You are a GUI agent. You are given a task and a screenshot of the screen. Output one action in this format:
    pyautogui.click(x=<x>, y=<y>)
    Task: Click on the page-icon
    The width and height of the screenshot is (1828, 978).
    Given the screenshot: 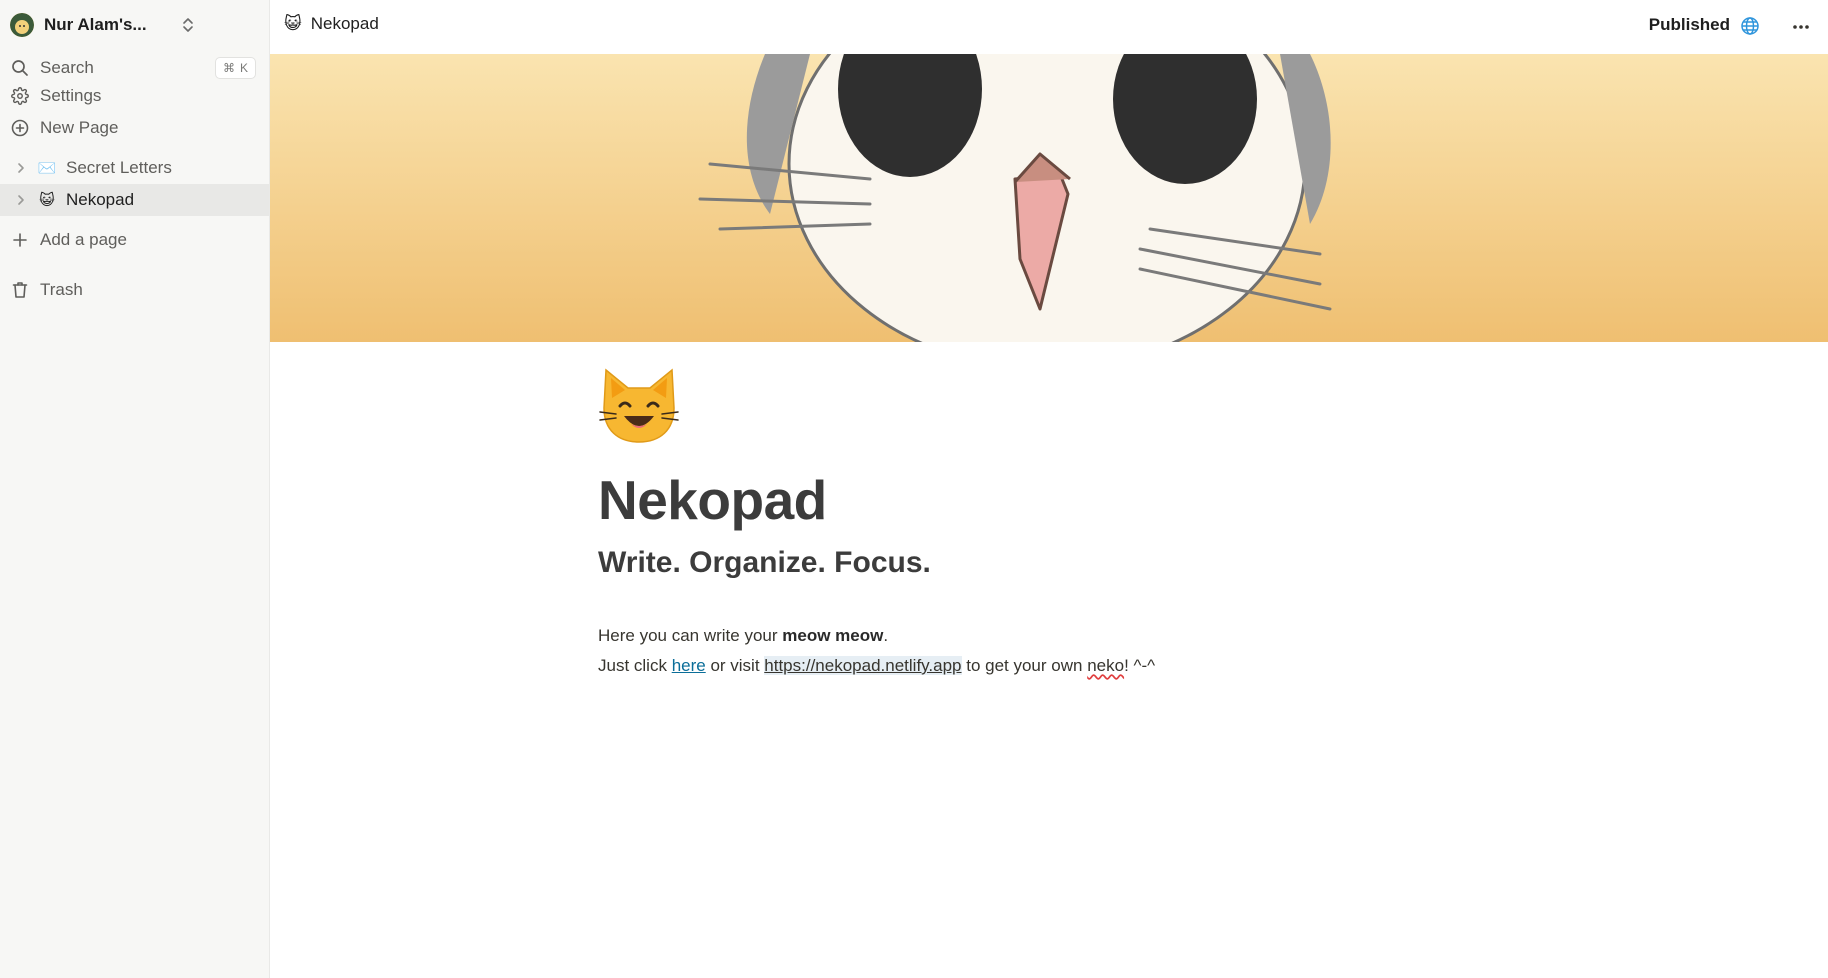 What is the action you would take?
    pyautogui.click(x=639, y=404)
    